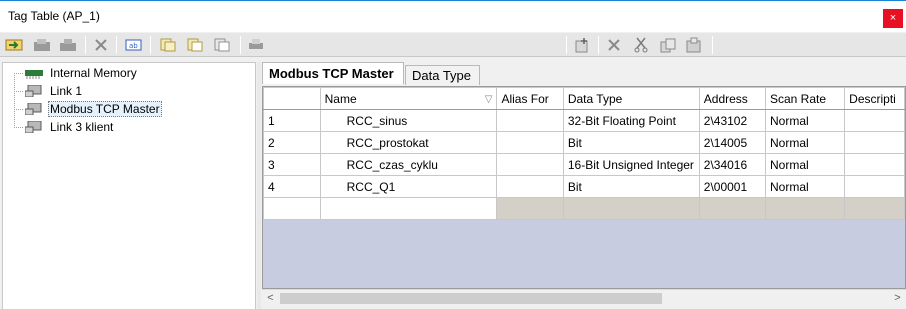  Describe the element at coordinates (893, 18) in the screenshot. I see `close-button: ×` at that location.